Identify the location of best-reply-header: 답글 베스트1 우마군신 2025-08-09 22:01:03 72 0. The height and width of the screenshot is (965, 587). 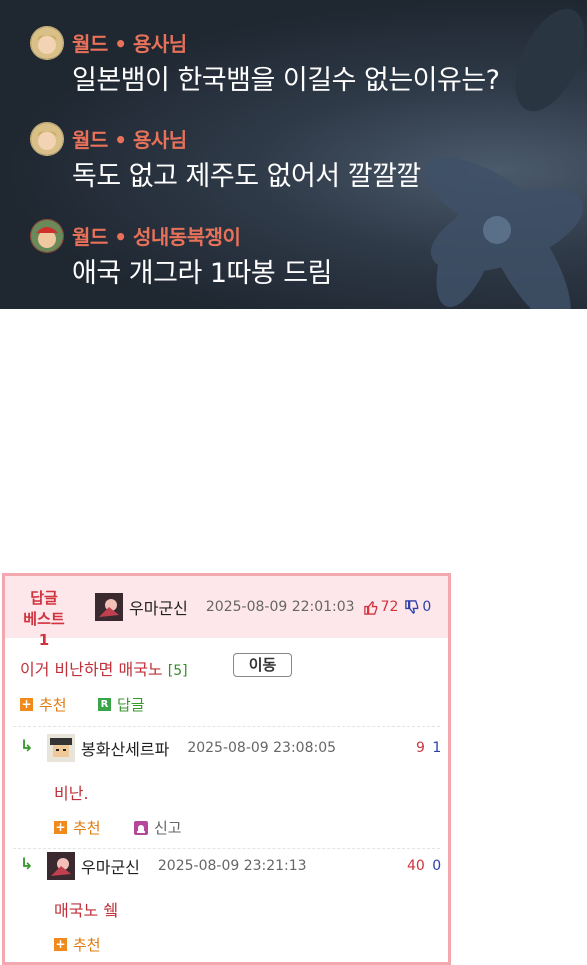
(226, 612).